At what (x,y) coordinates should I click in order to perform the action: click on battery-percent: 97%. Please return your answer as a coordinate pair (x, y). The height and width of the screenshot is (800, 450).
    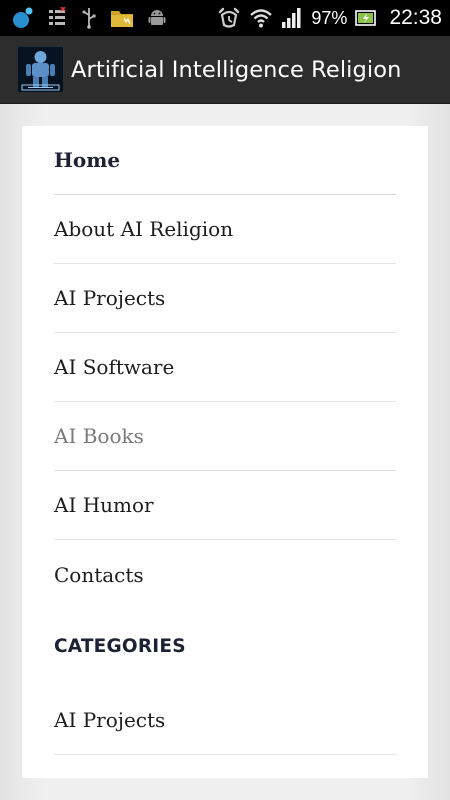
    Looking at the image, I should click on (329, 17).